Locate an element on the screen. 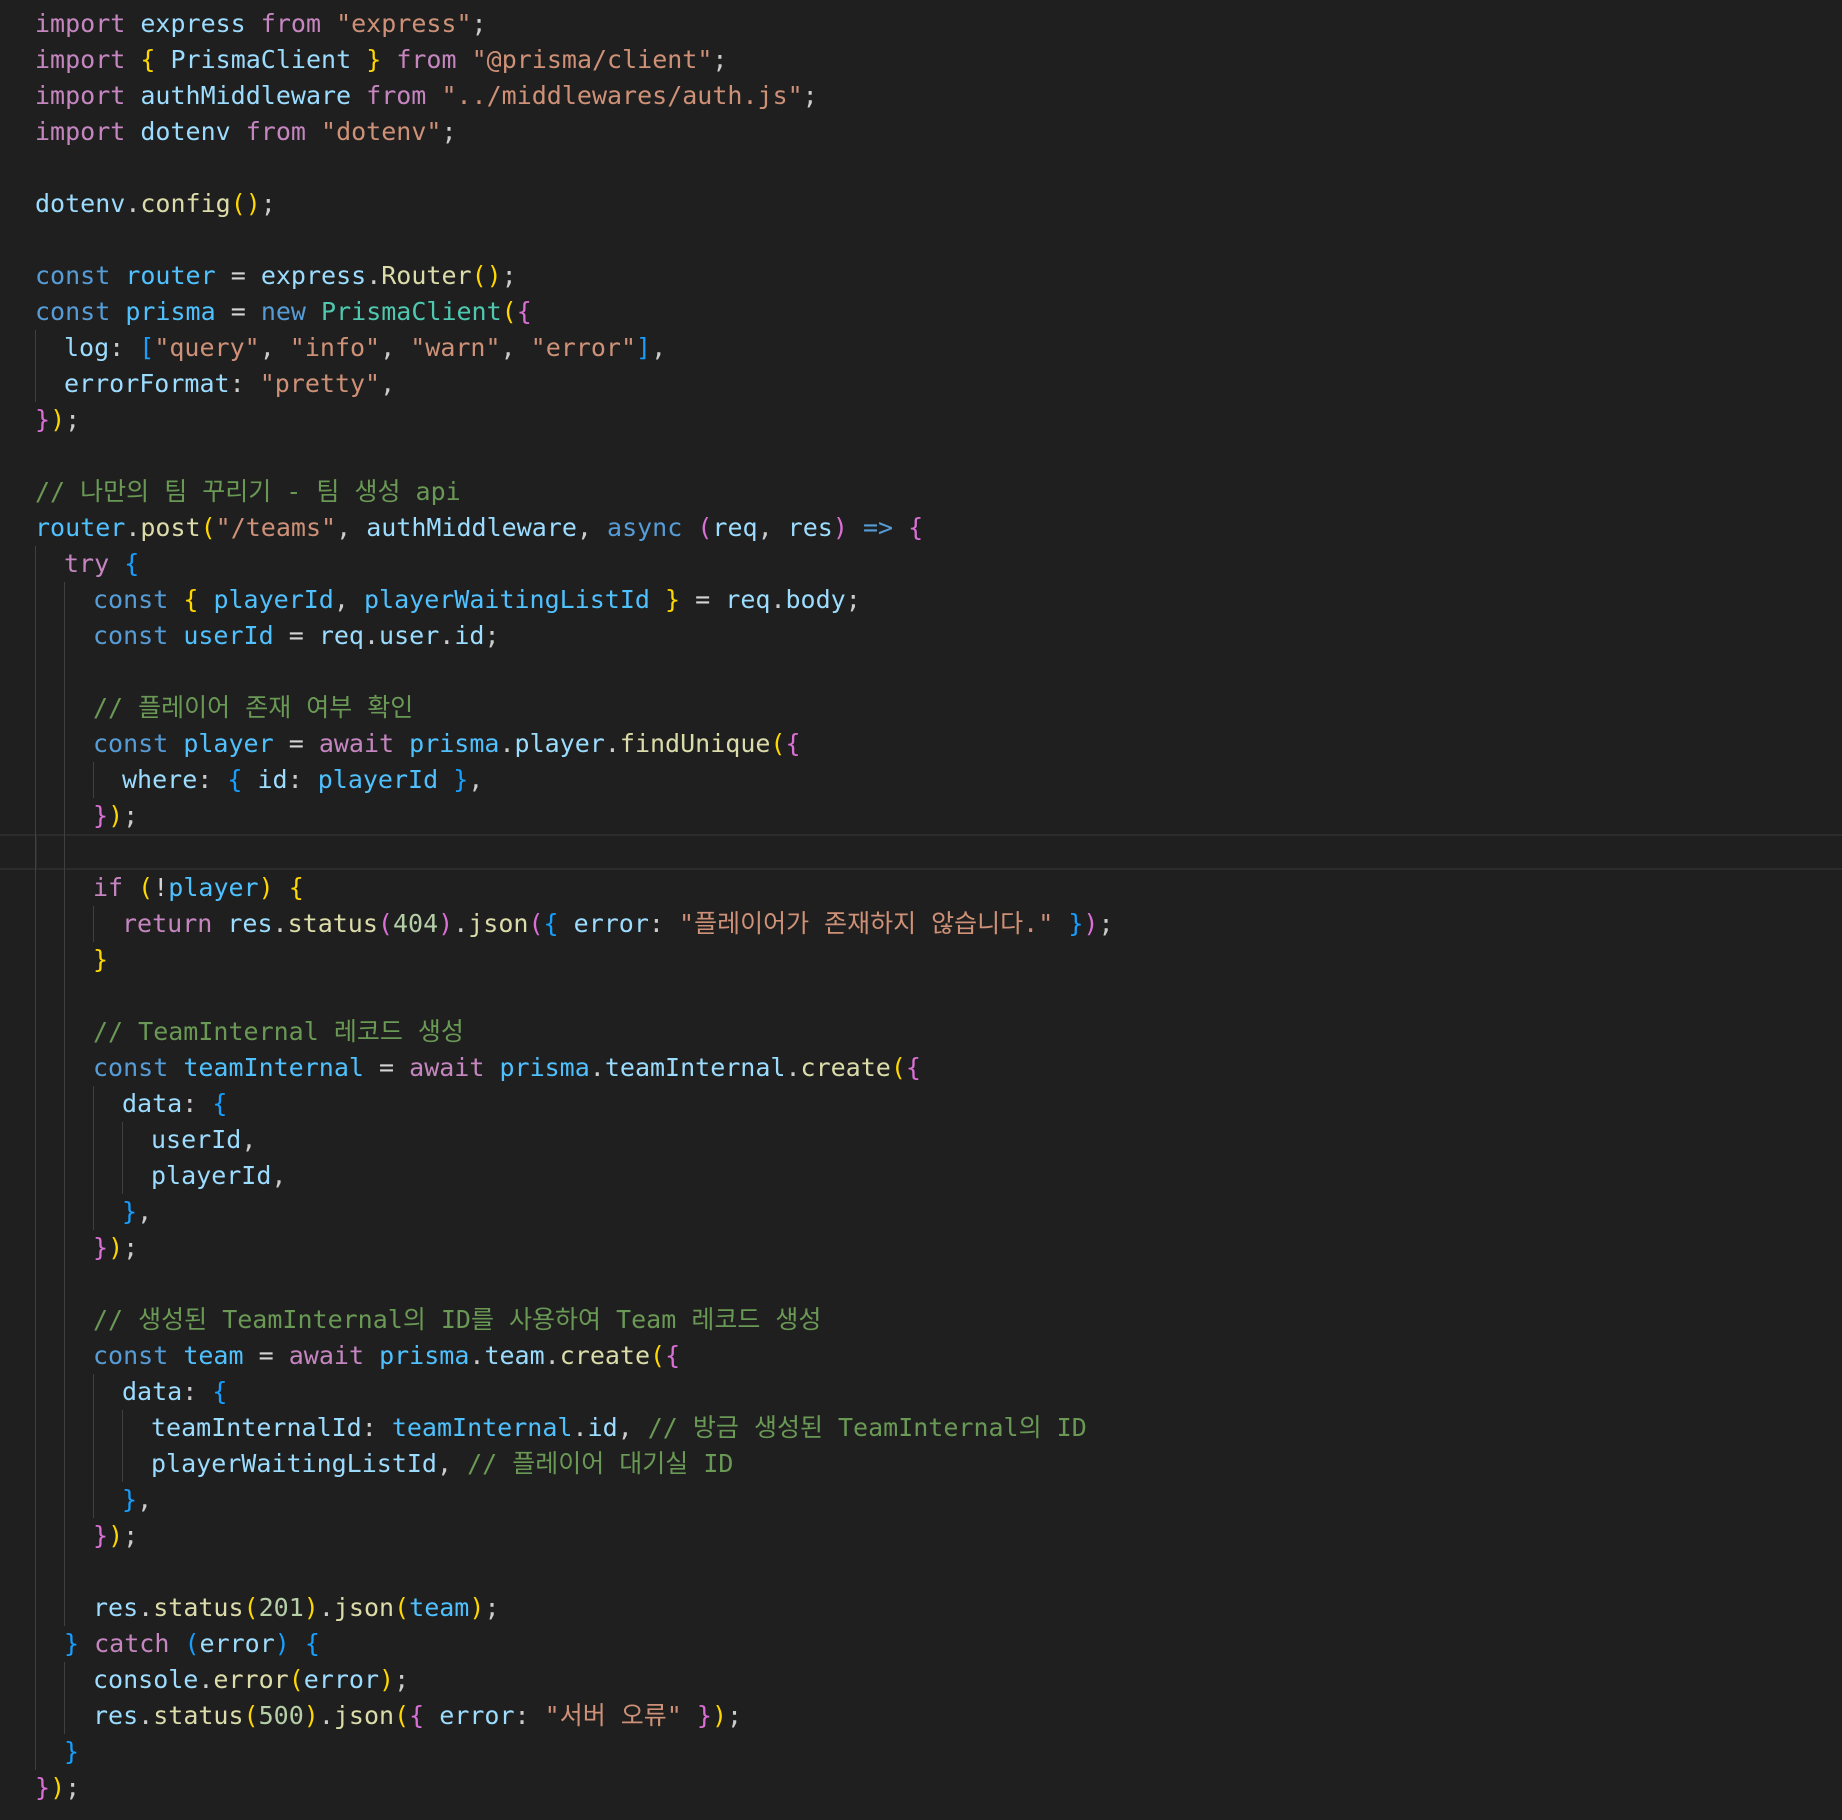 This screenshot has width=1842, height=1820. code-line: log: ["query", "info", "warn", "error"], is located at coordinates (921, 348).